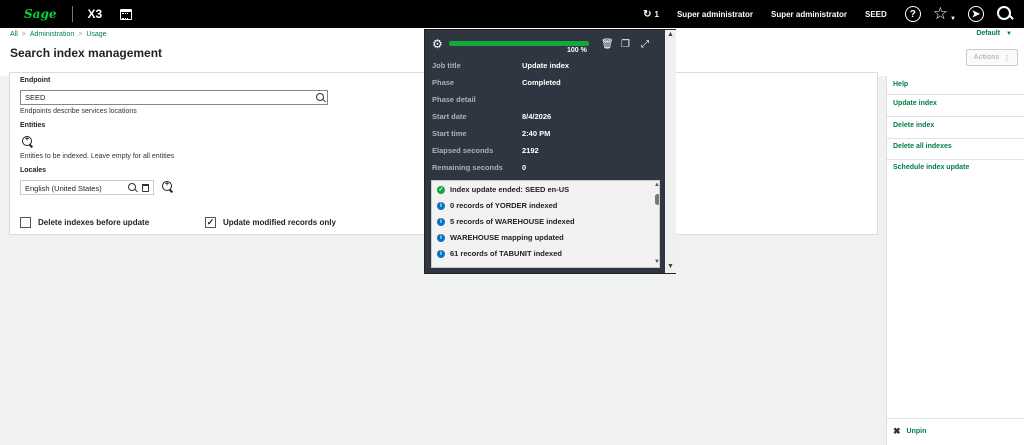 This screenshot has width=1024, height=445. What do you see at coordinates (25, 222) in the screenshot?
I see `checkbox-unchecked` at bounding box center [25, 222].